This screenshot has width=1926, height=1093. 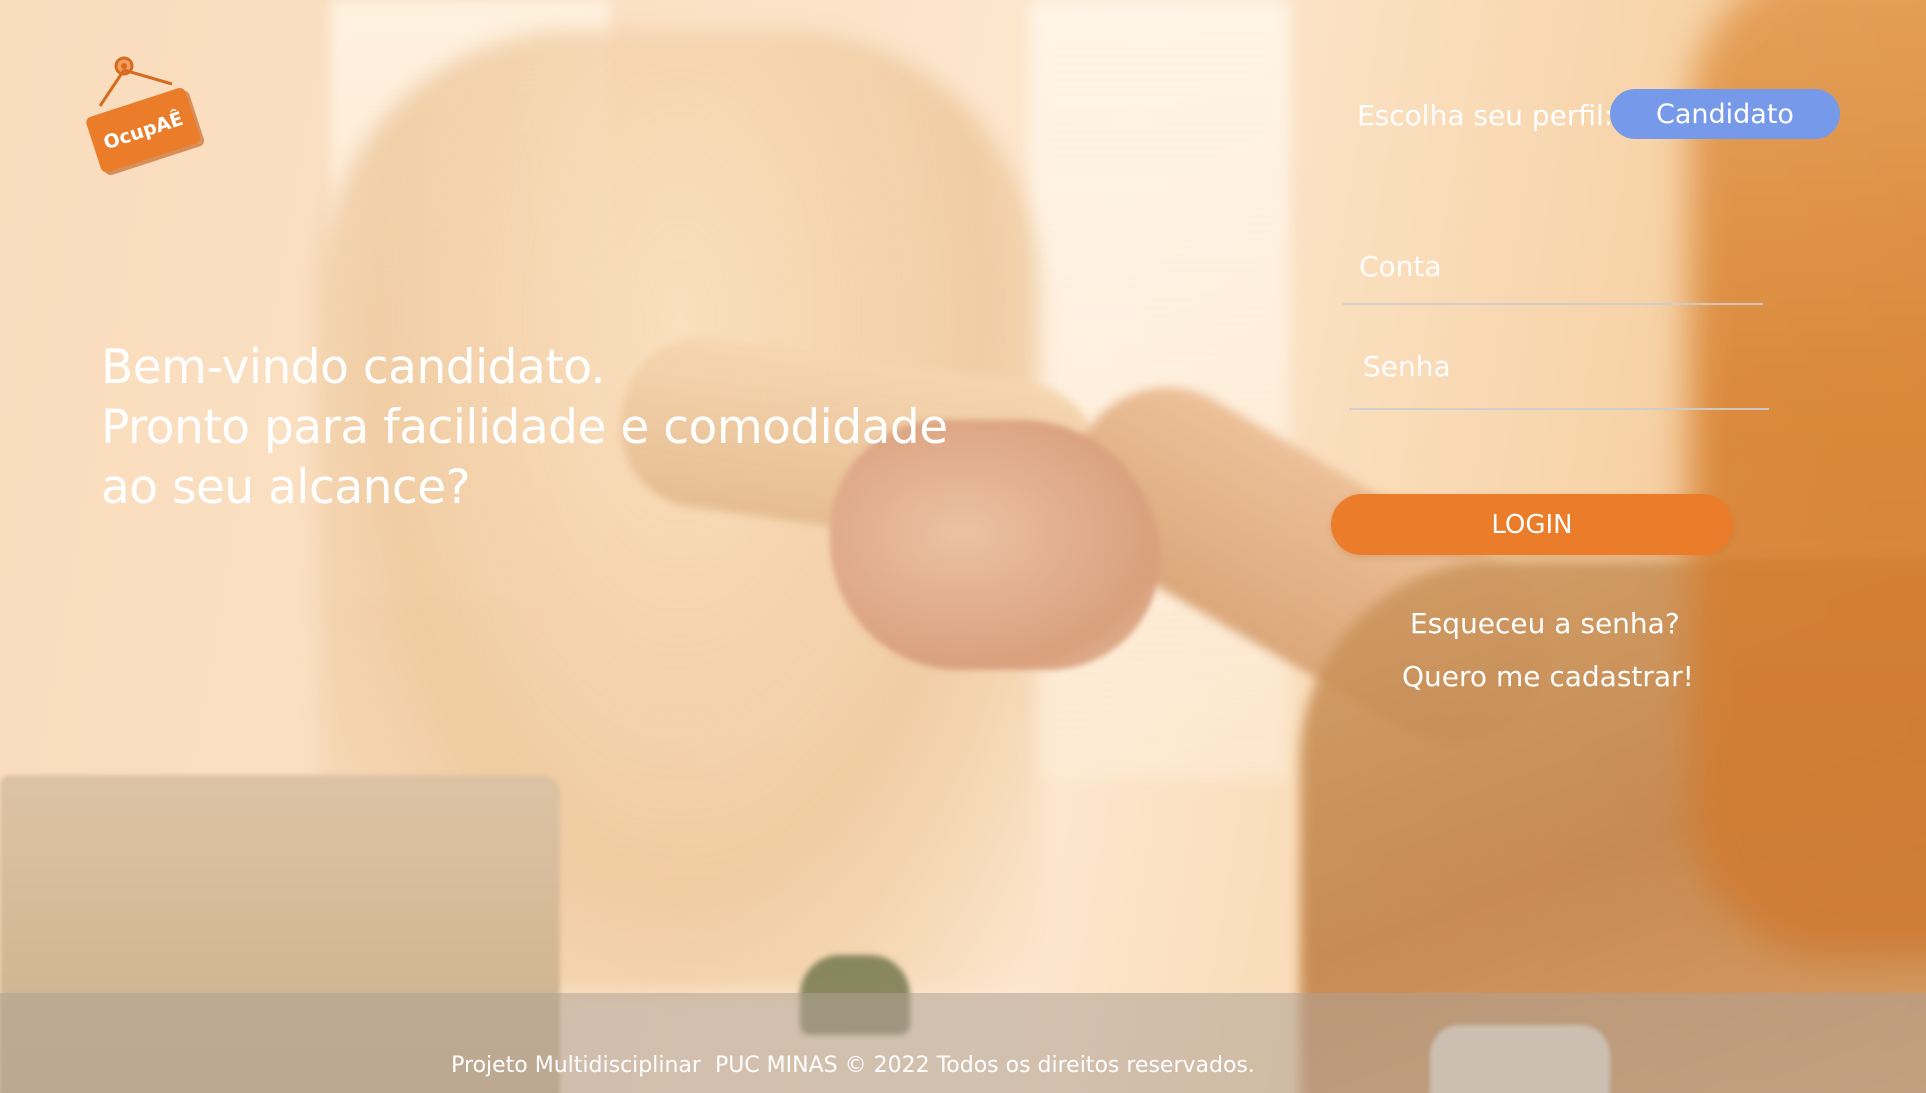 I want to click on account-input-underline, so click(x=1553, y=304).